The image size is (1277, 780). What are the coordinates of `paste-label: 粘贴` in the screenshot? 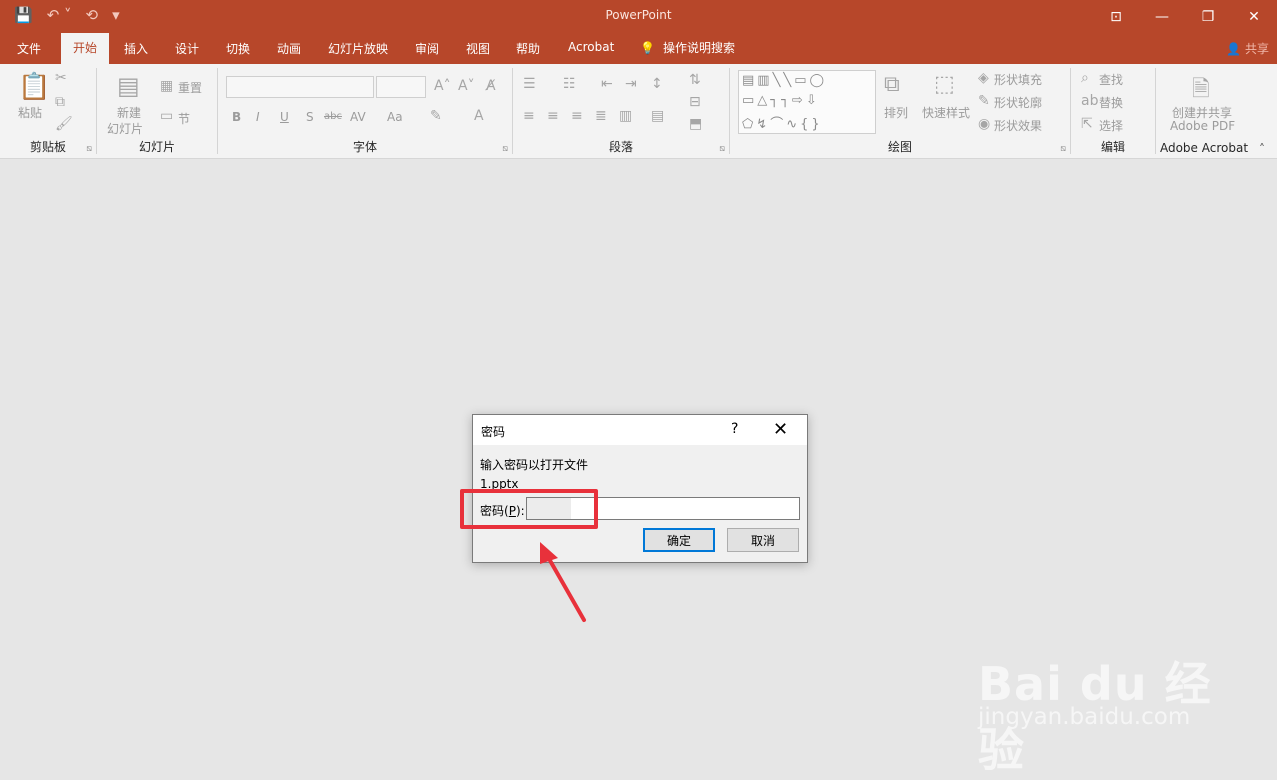 It's located at (30, 112).